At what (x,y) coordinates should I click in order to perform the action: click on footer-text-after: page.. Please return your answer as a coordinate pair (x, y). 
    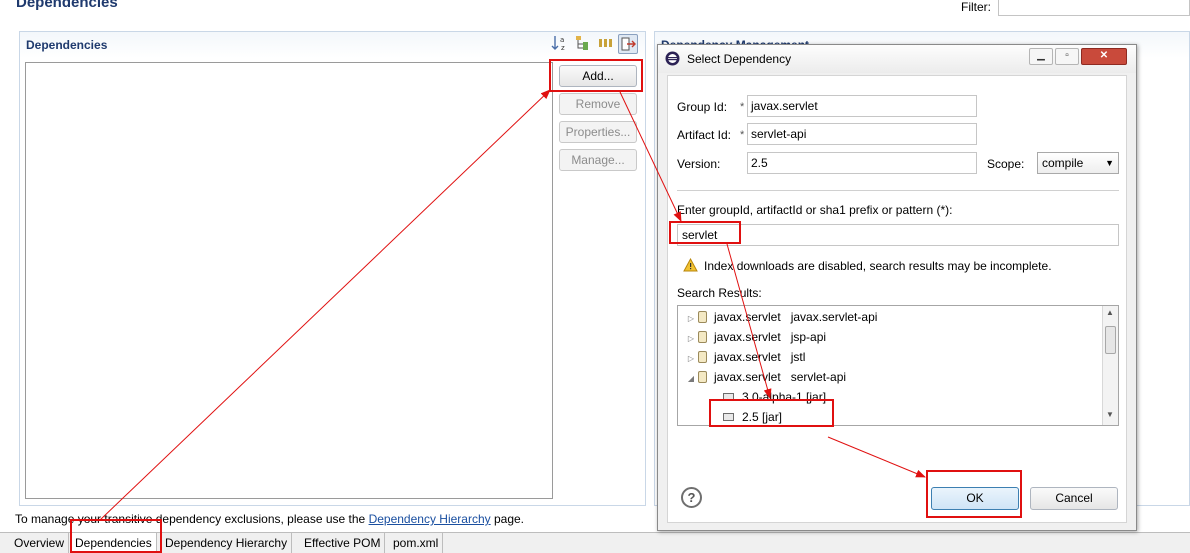
    Looking at the image, I should click on (508, 519).